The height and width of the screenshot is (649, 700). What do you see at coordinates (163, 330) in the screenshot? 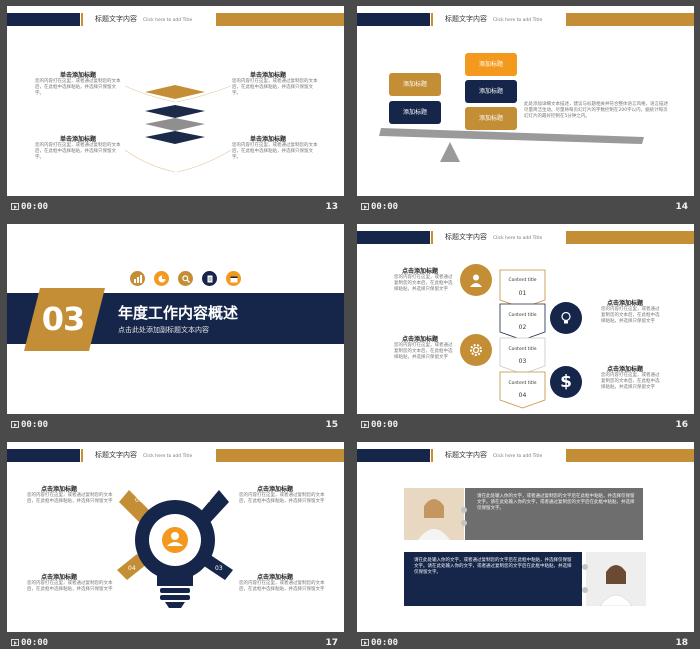
I see `section-subtitle: 点击此处添加副标题文本内容` at bounding box center [163, 330].